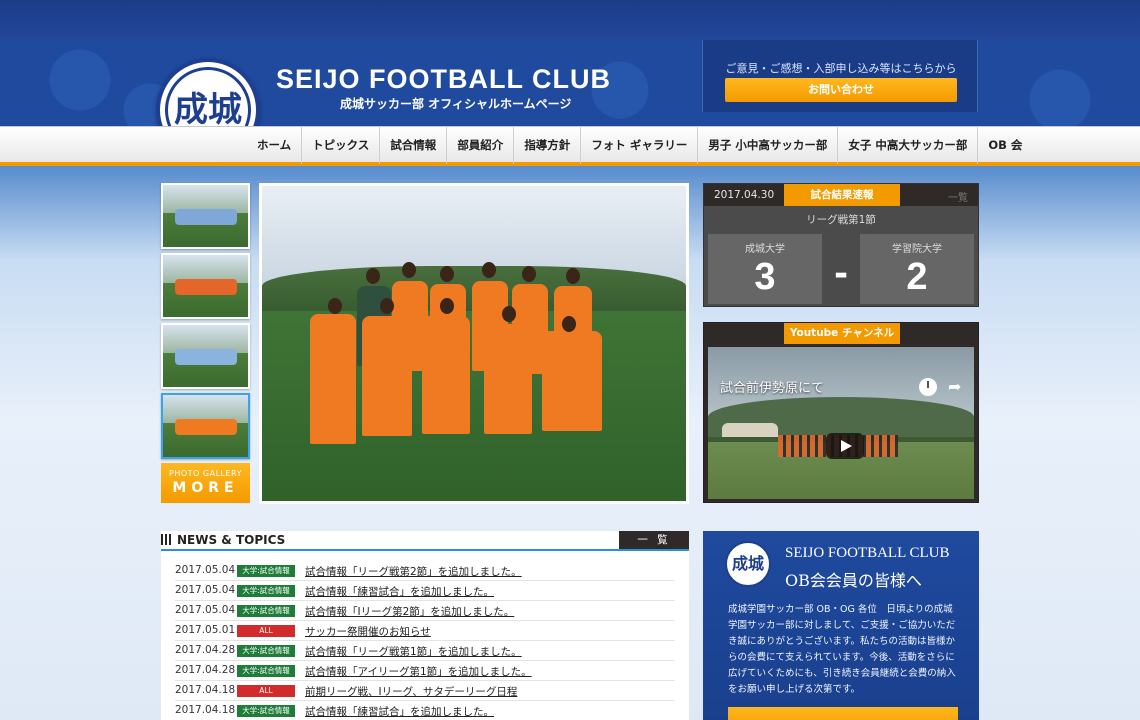 Image resolution: width=1140 pixels, height=720 pixels. Describe the element at coordinates (1005, 145) in the screenshot. I see `nav-item-ob: OB 会` at that location.